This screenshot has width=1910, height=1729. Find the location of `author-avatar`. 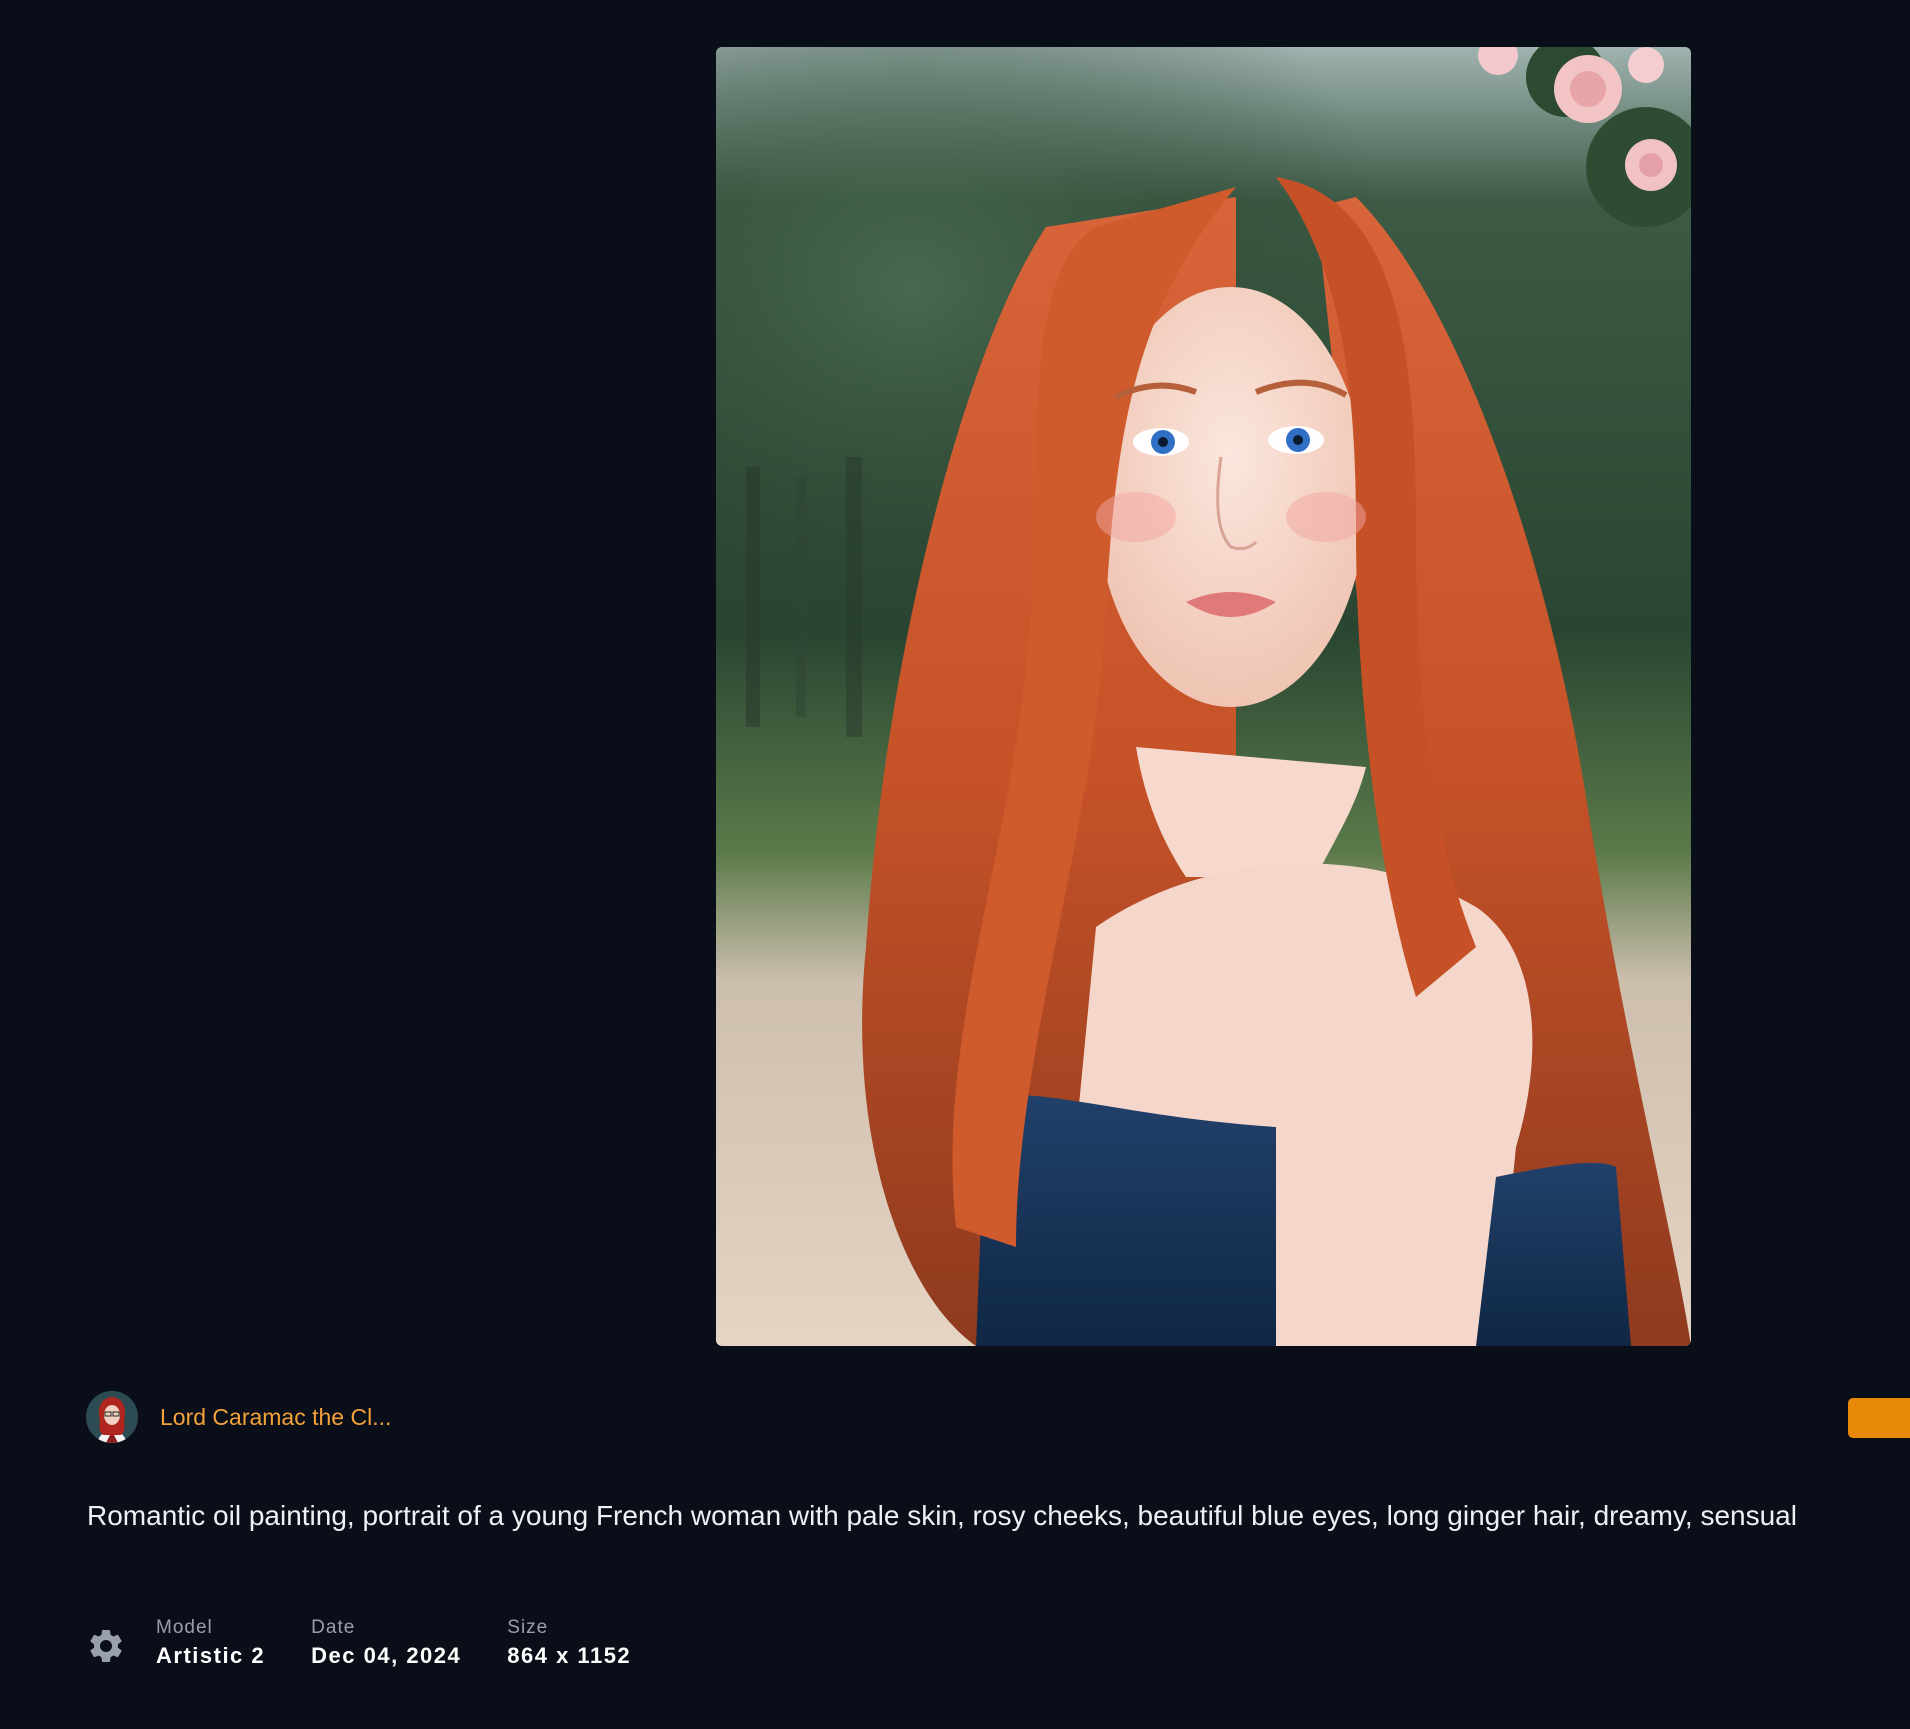

author-avatar is located at coordinates (112, 1417).